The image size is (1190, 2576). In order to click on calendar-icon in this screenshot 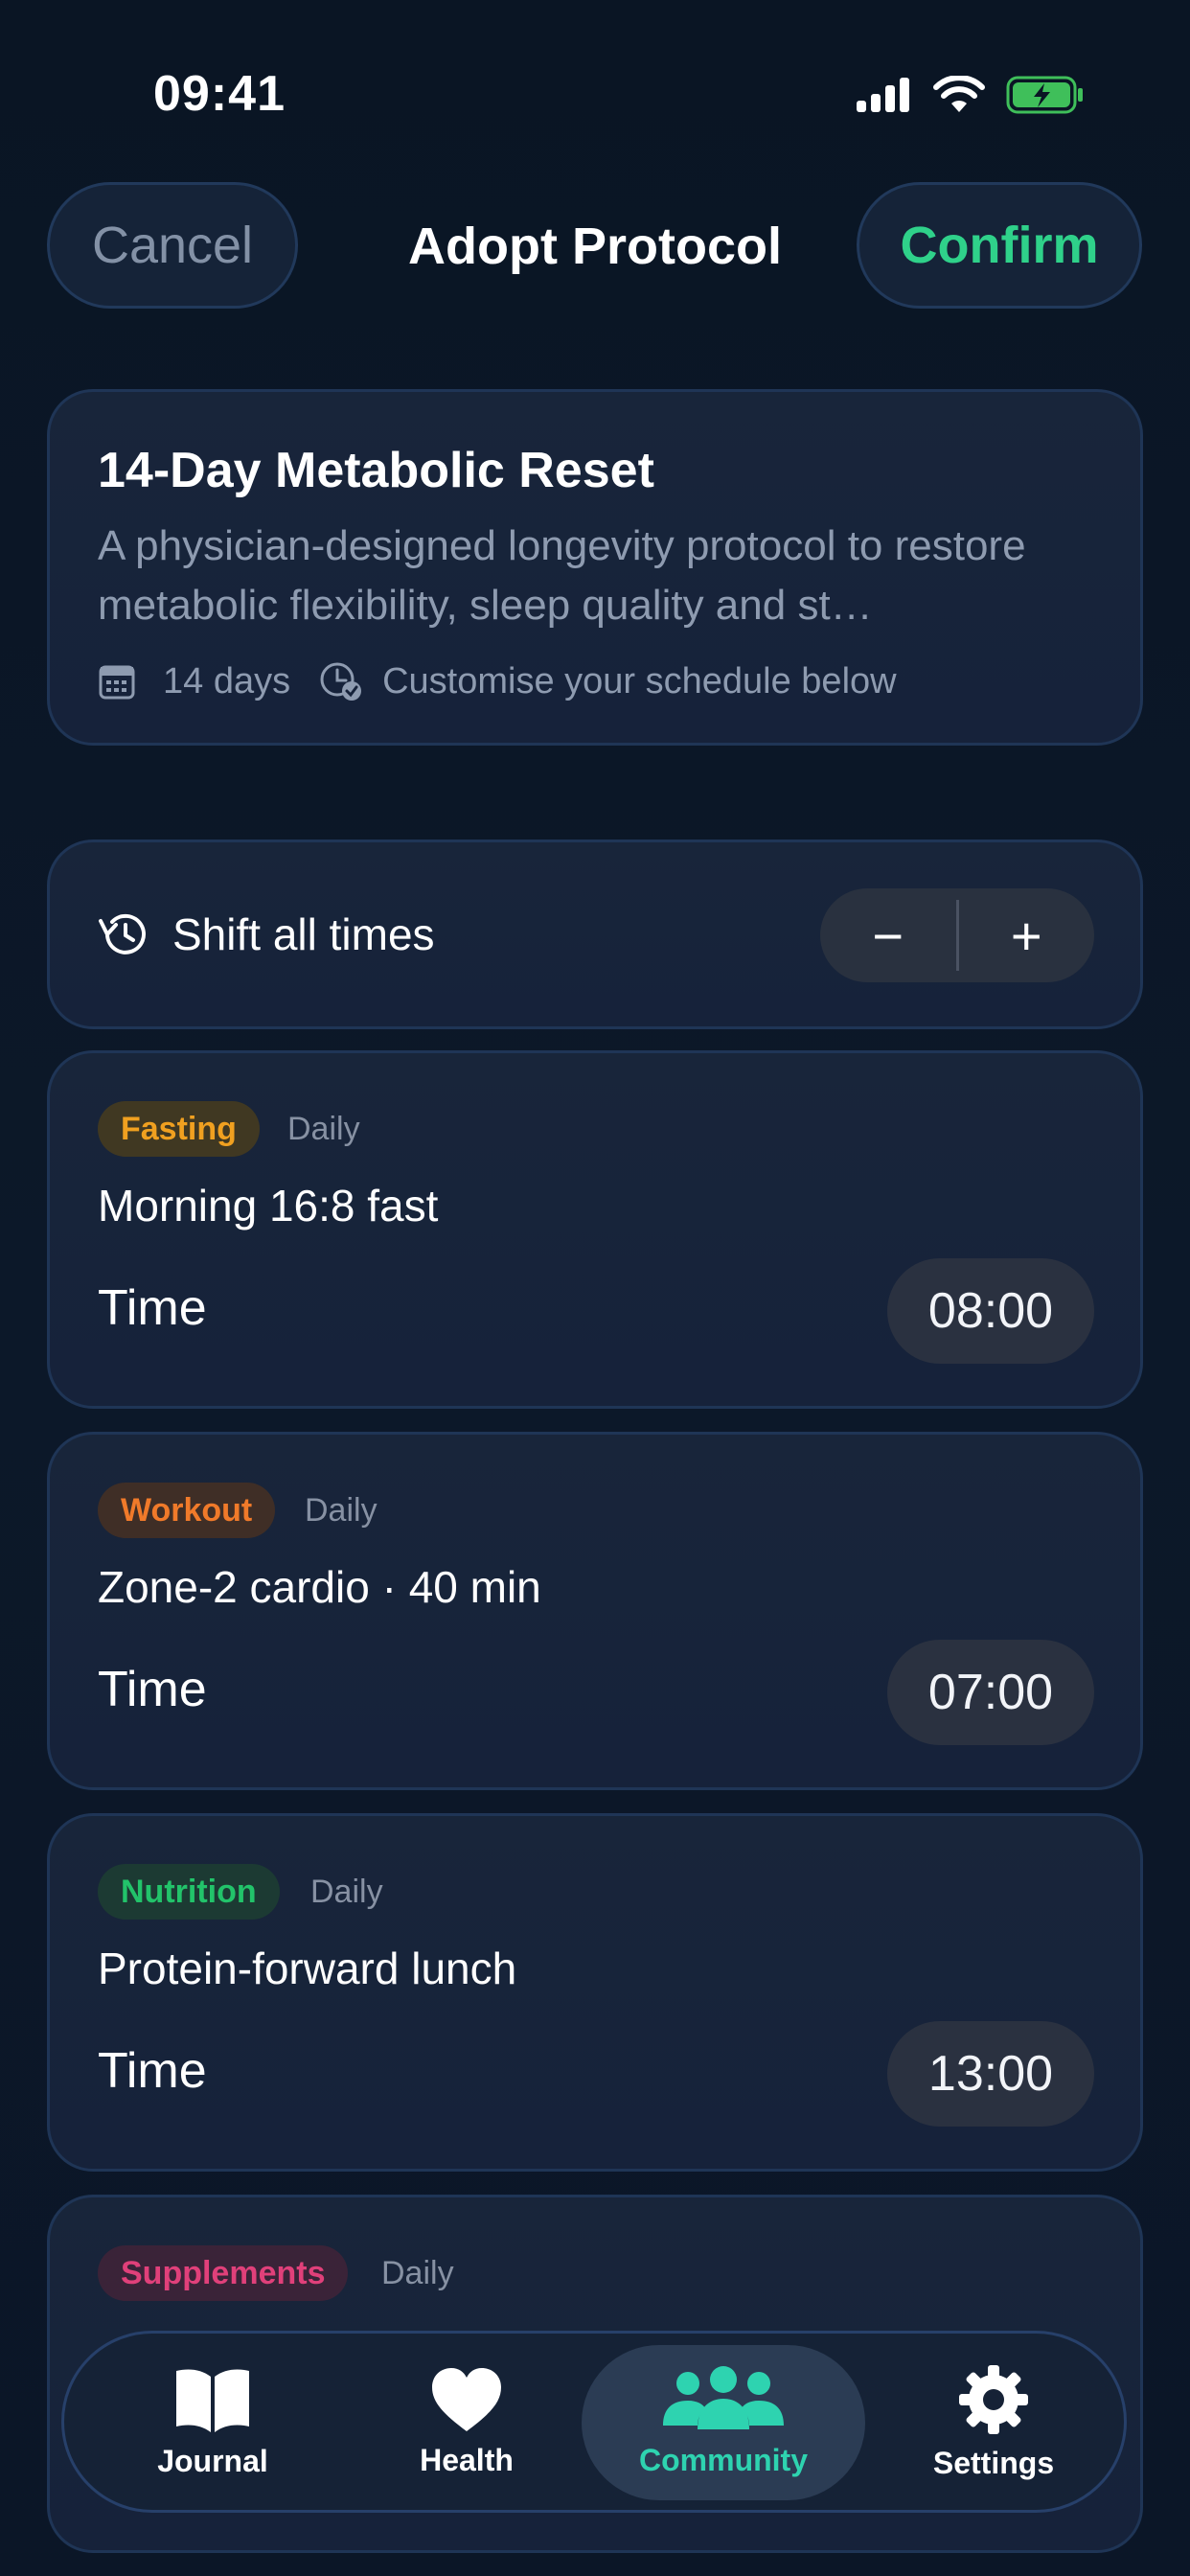, I will do `click(117, 682)`.